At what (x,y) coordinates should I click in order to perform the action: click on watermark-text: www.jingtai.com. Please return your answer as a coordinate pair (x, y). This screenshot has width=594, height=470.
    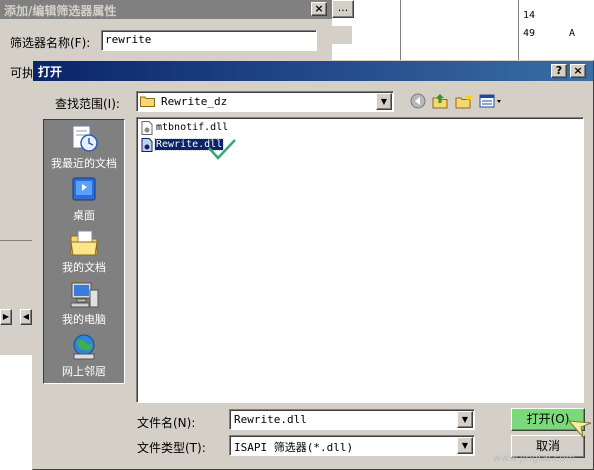
    Looking at the image, I should click on (534, 458).